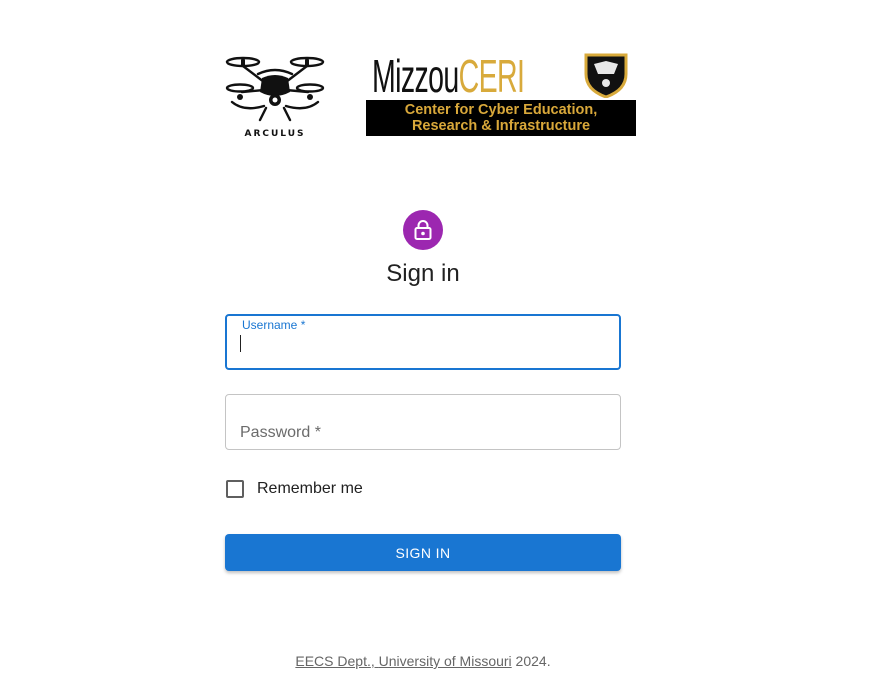  What do you see at coordinates (491, 76) in the screenshot?
I see `ceri-title-ceri: CERI` at bounding box center [491, 76].